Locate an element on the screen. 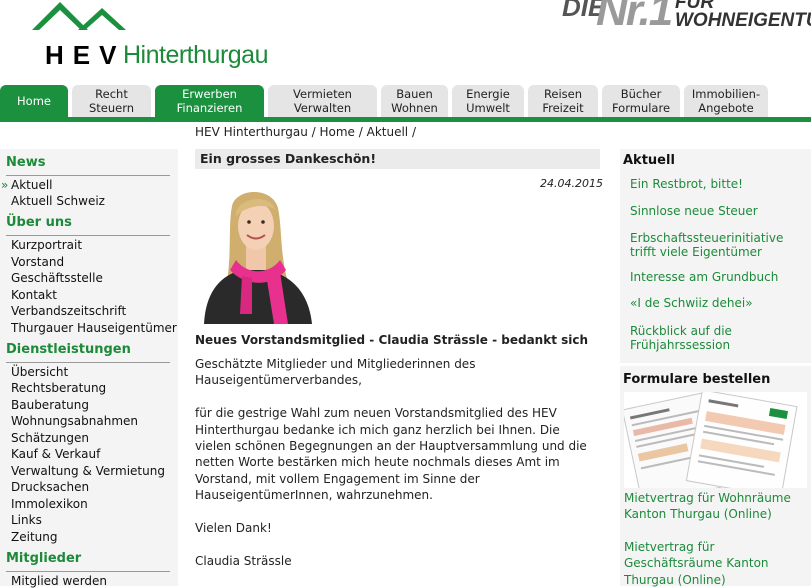 Image resolution: width=811 pixels, height=588 pixels. tab-home: Home is located at coordinates (34, 101).